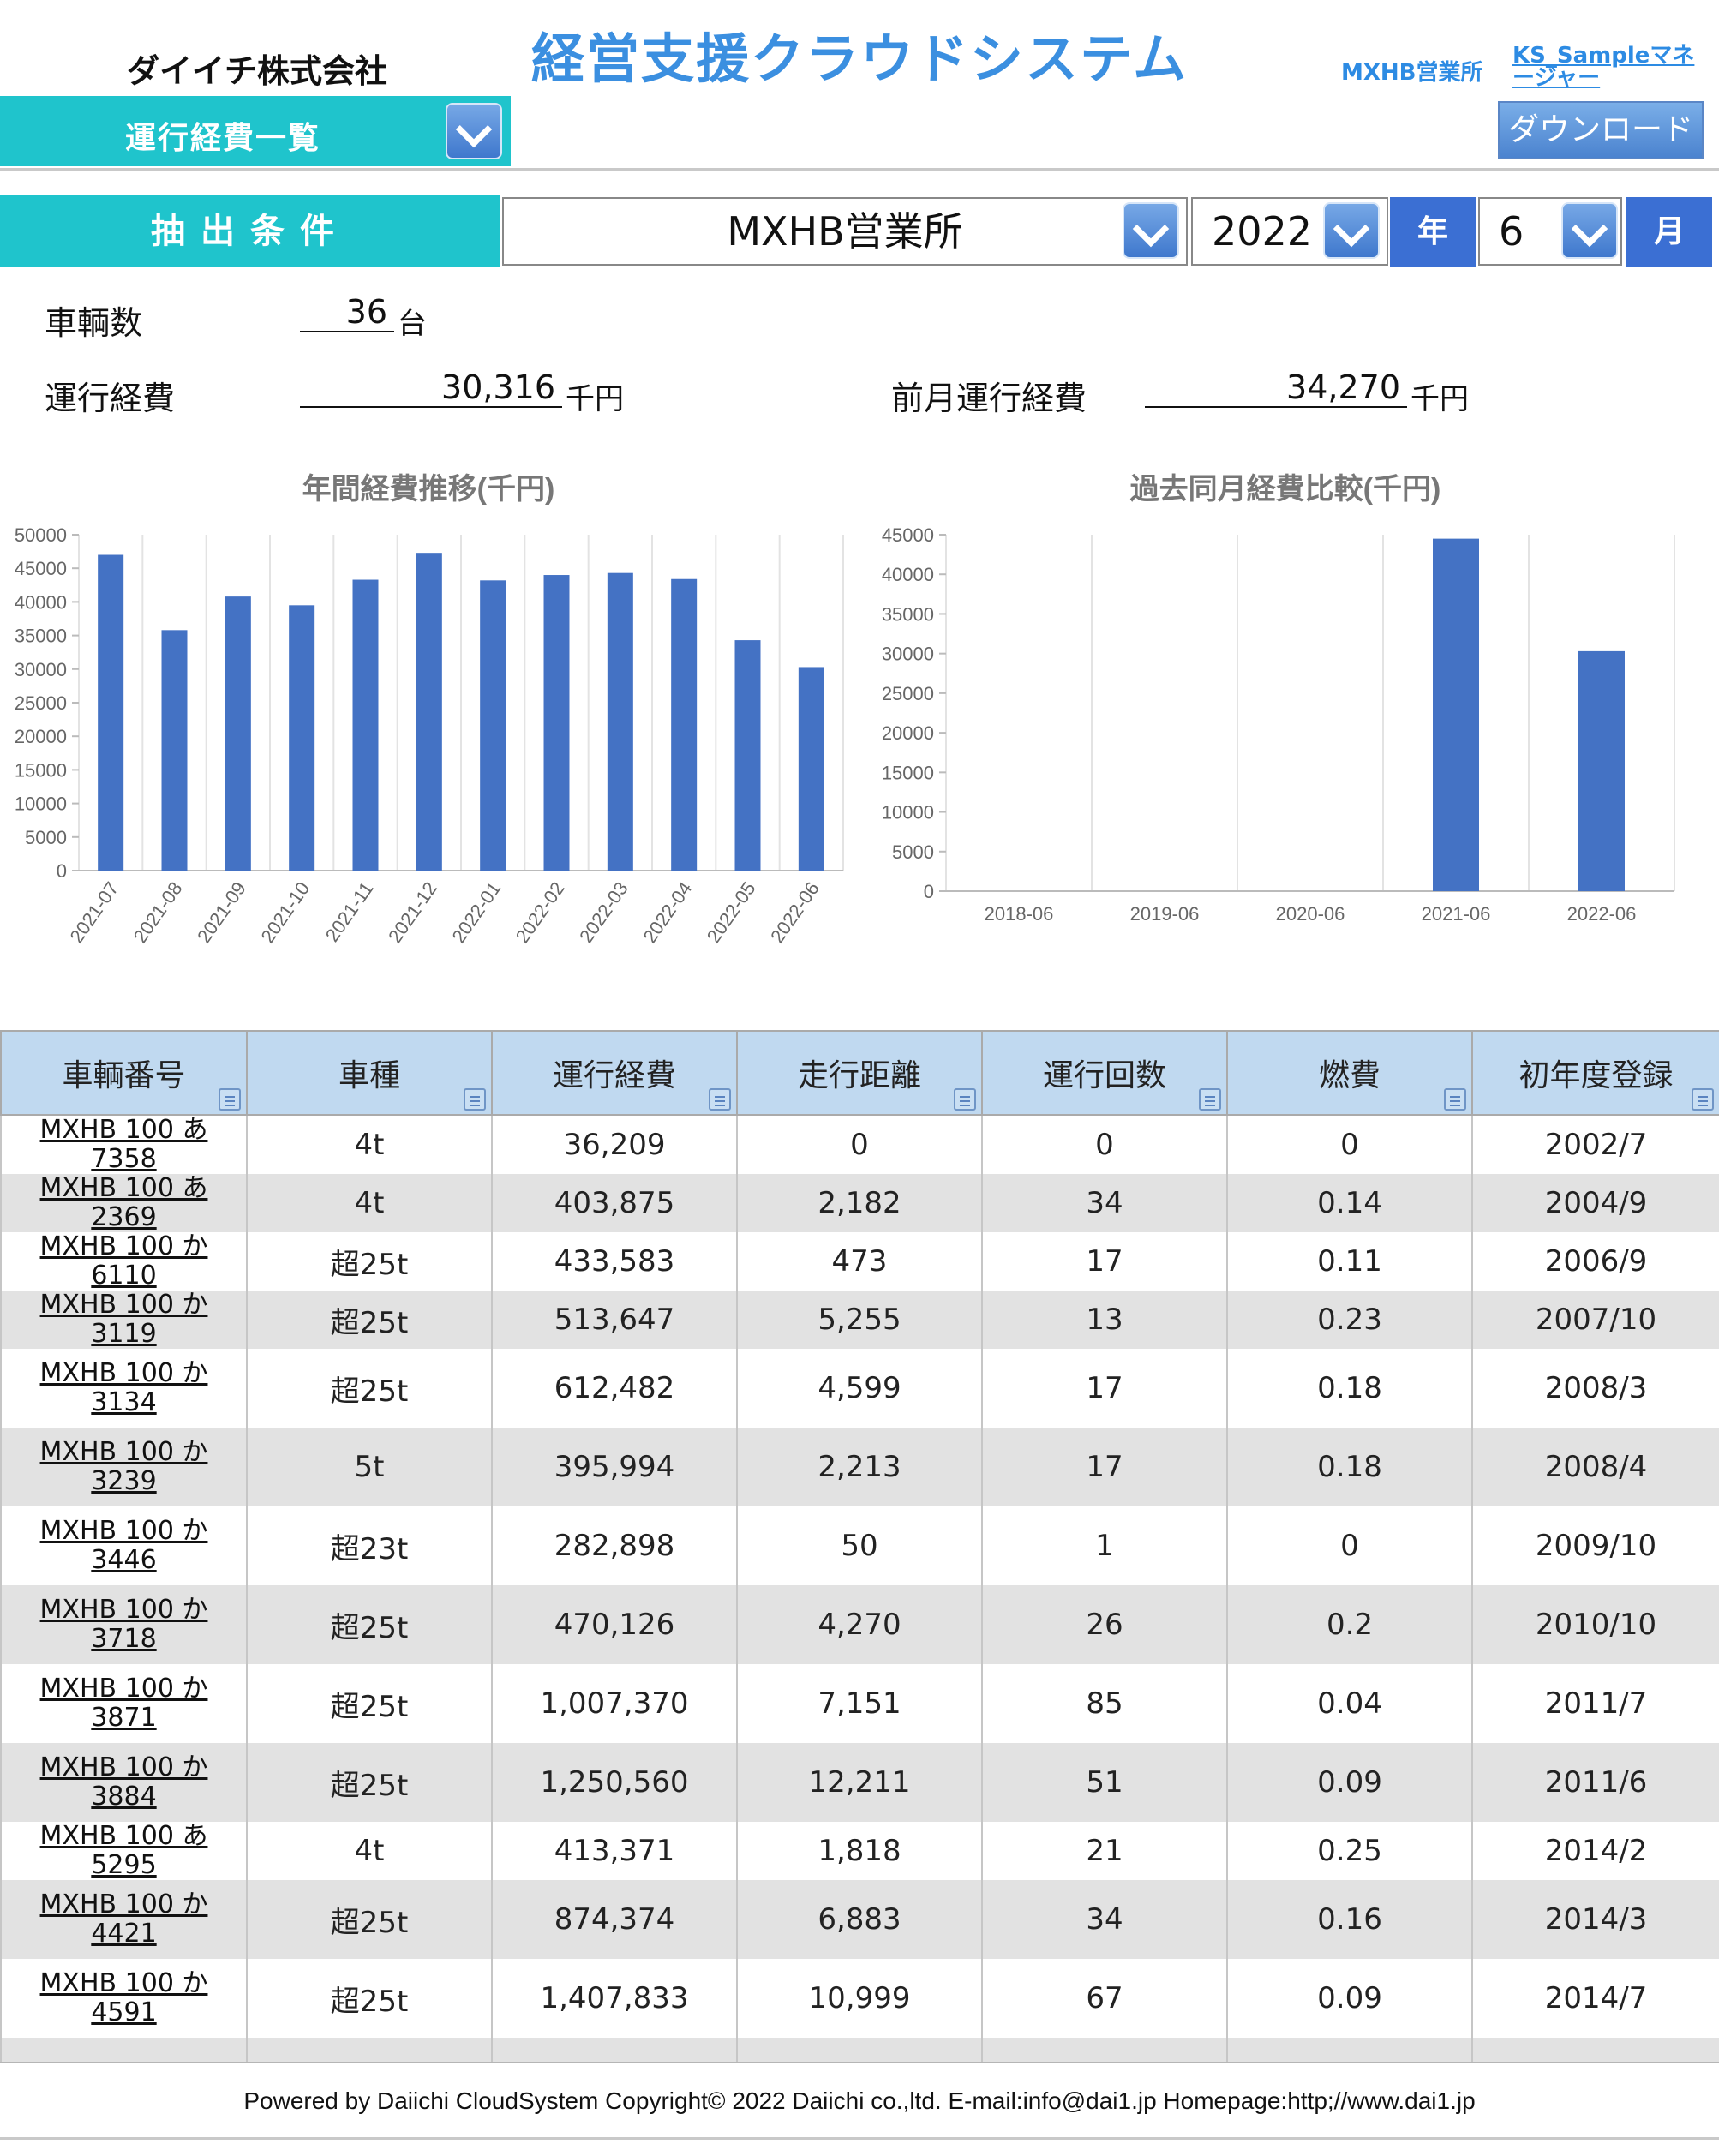 The height and width of the screenshot is (2156, 1719). Describe the element at coordinates (1595, 1388) in the screenshot. I see `registration-cell: 2008/3` at that location.